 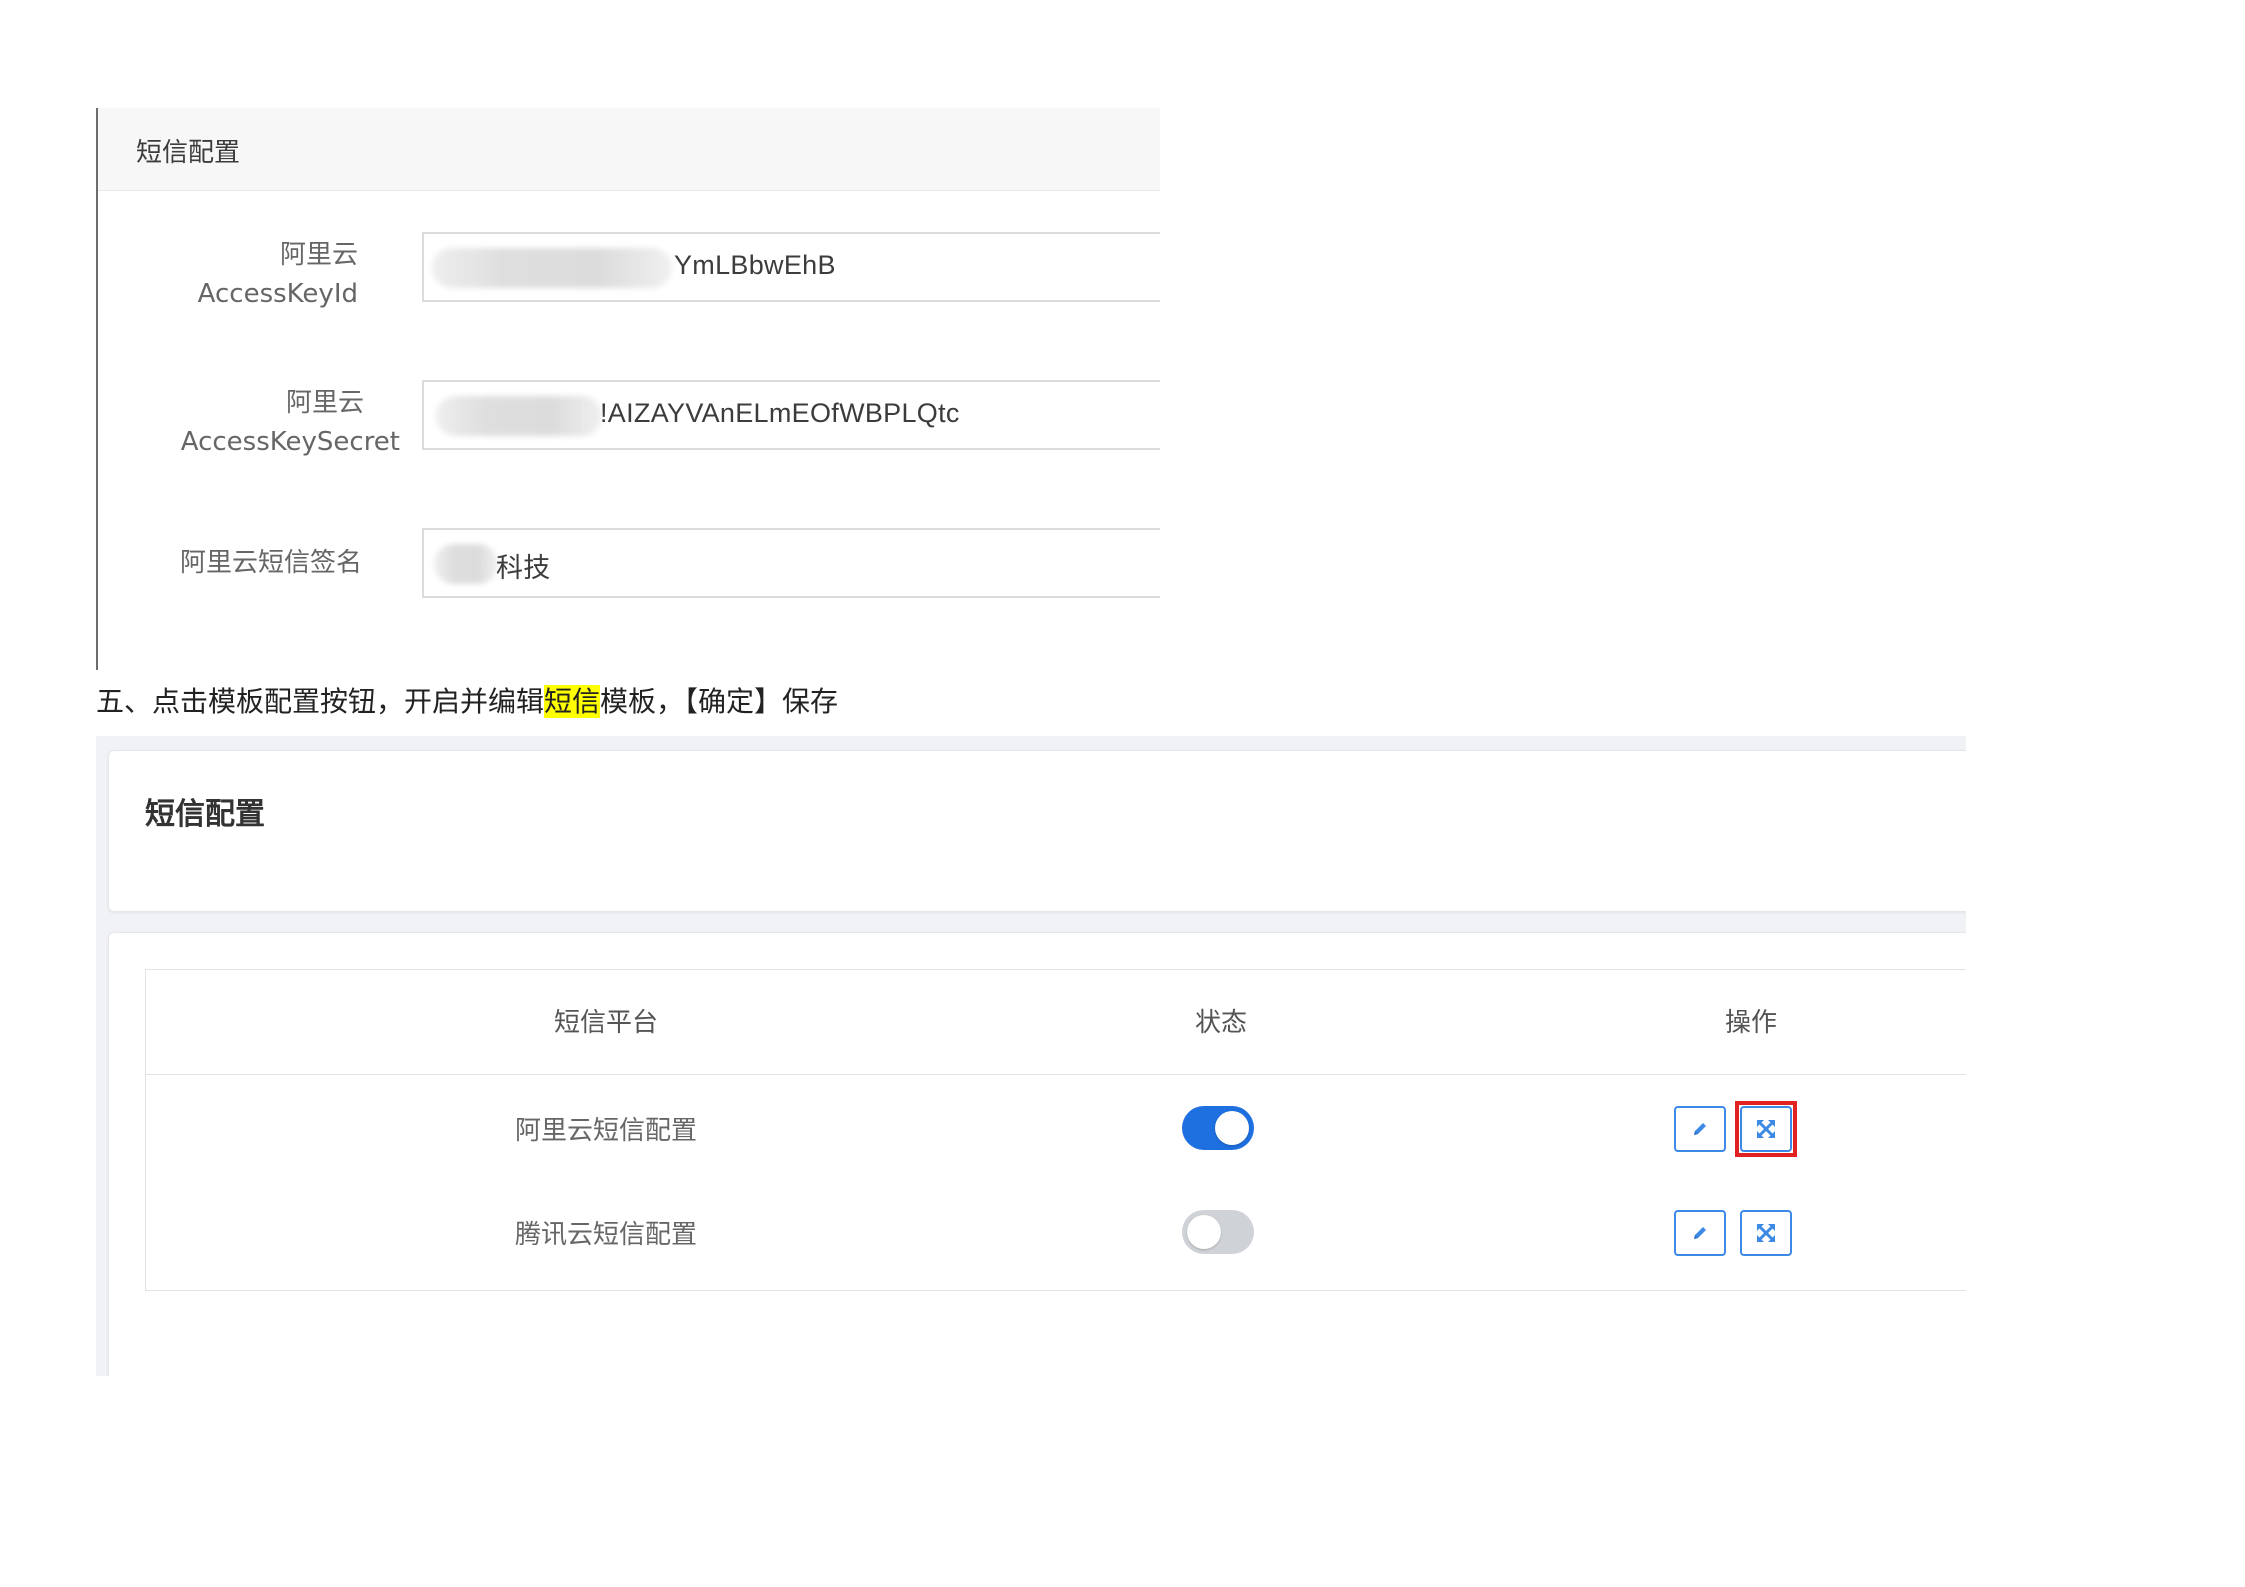 What do you see at coordinates (780, 413) in the screenshot?
I see `access-key-secret-value: !AIZAYVAnELmEOfWBPLQtc` at bounding box center [780, 413].